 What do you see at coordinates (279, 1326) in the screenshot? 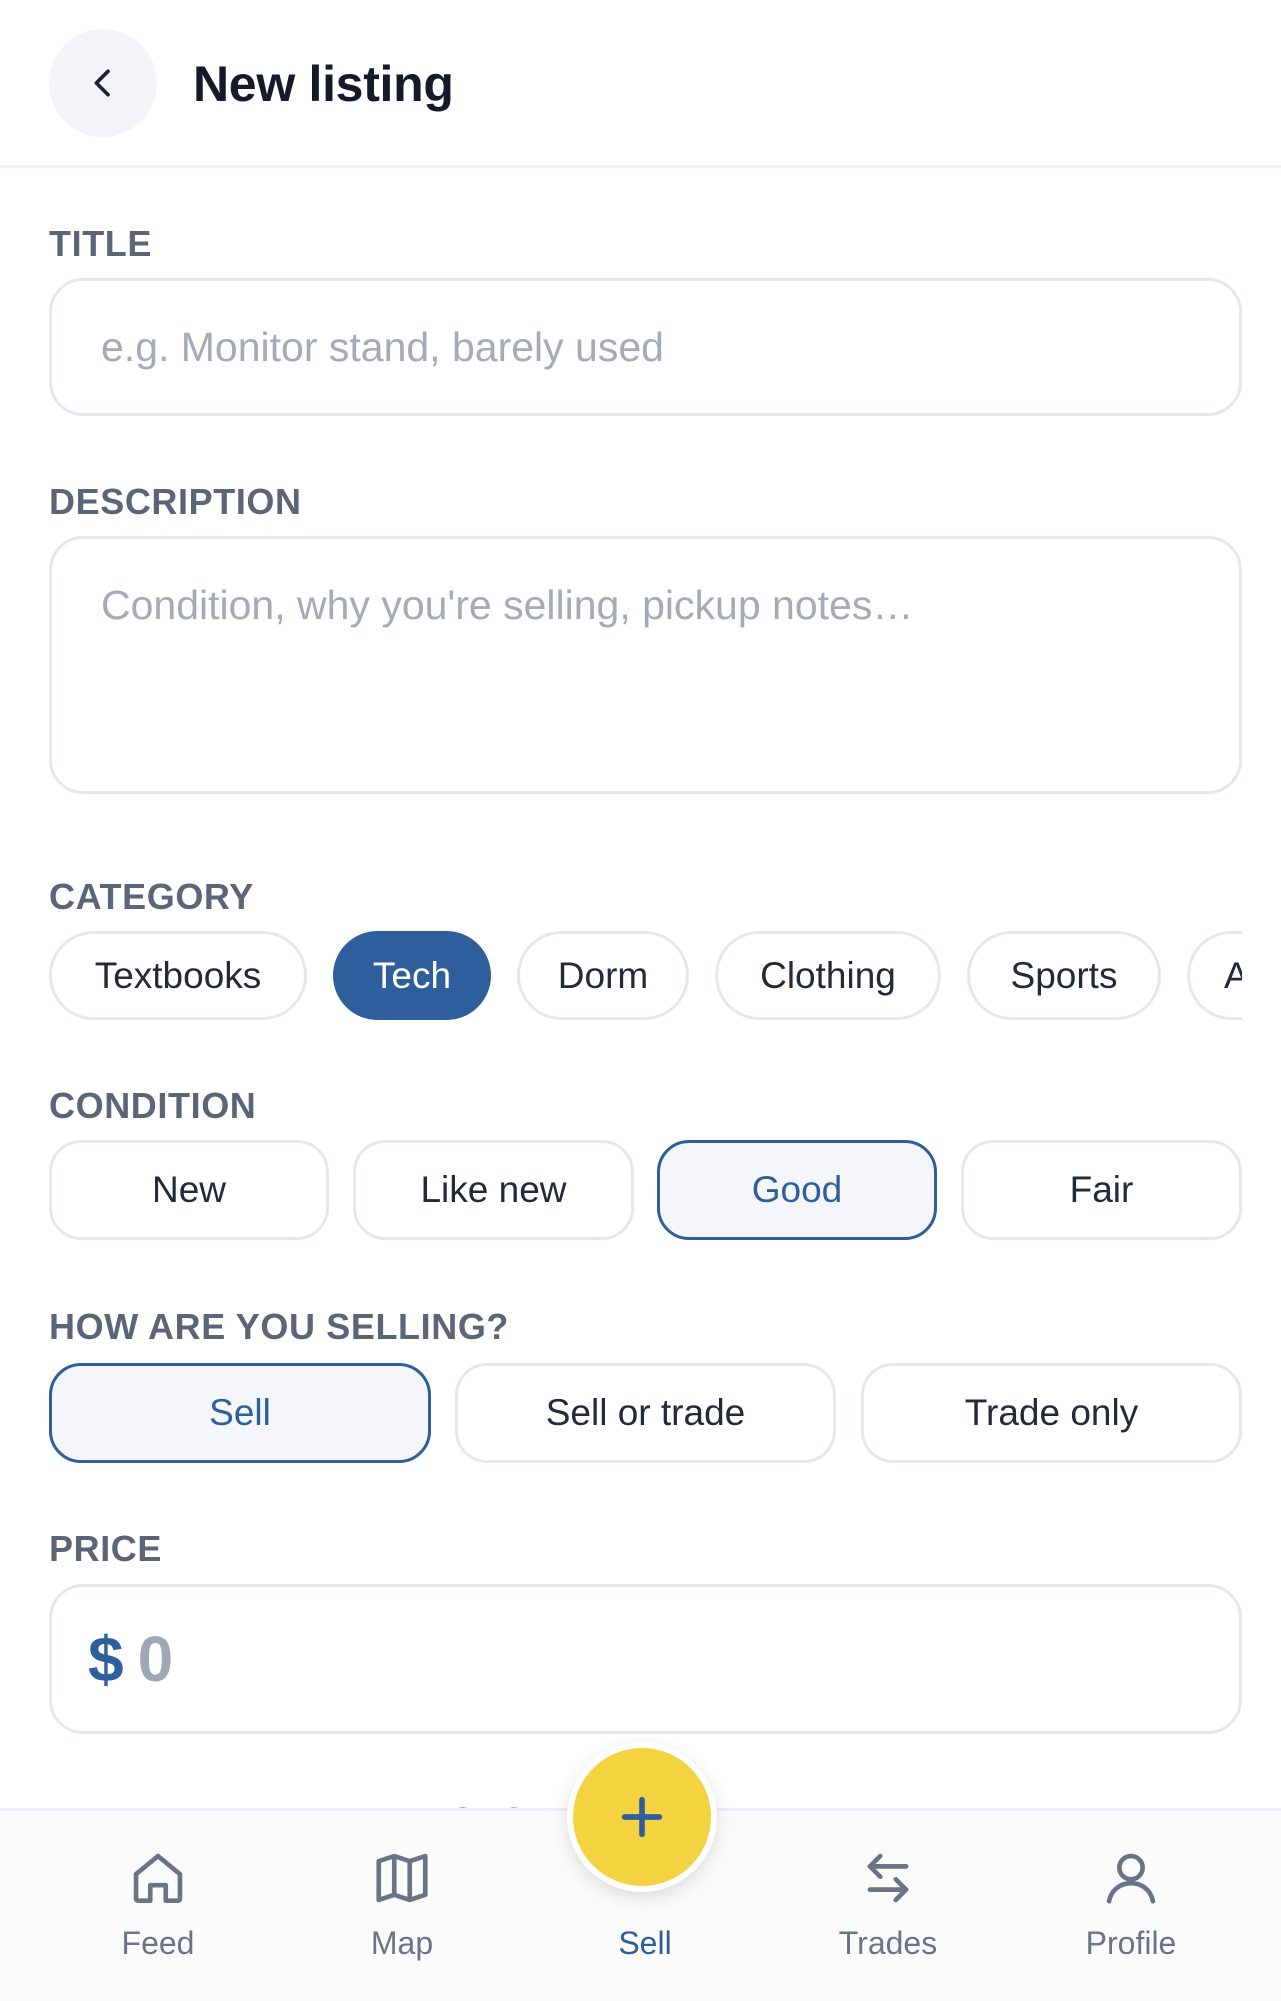
I see `selling-mode-label: HOW ARE YOU SELLING?` at bounding box center [279, 1326].